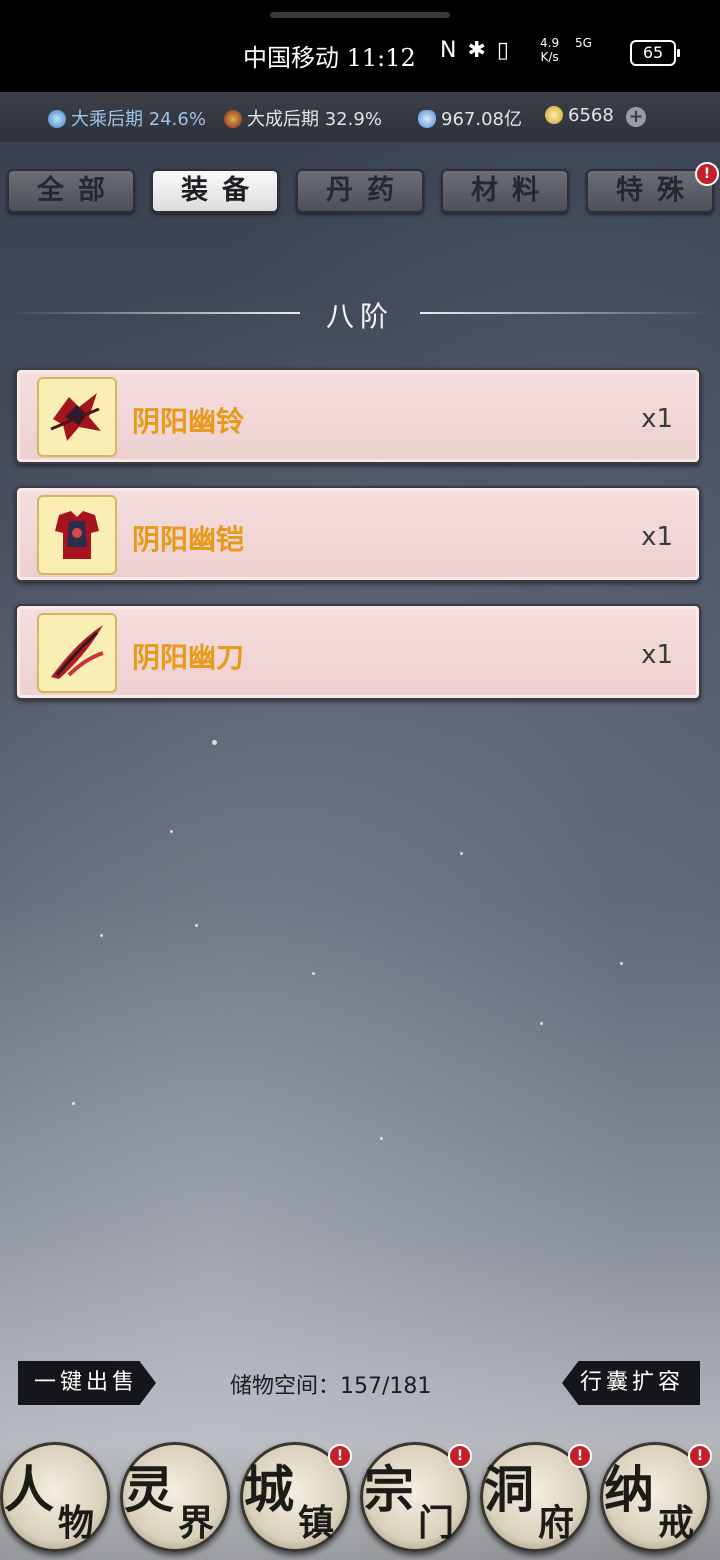 The image size is (720, 1560). Describe the element at coordinates (127, 118) in the screenshot. I see `realm-progress-1: 大乘后期 24.6%` at that location.